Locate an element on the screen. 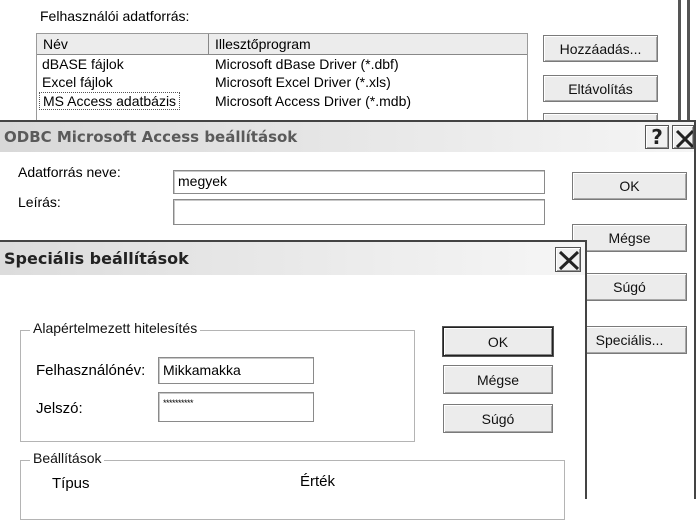 The height and width of the screenshot is (520, 696). list-item-driver: Microsoft Excel Driver (*.xls) is located at coordinates (303, 82).